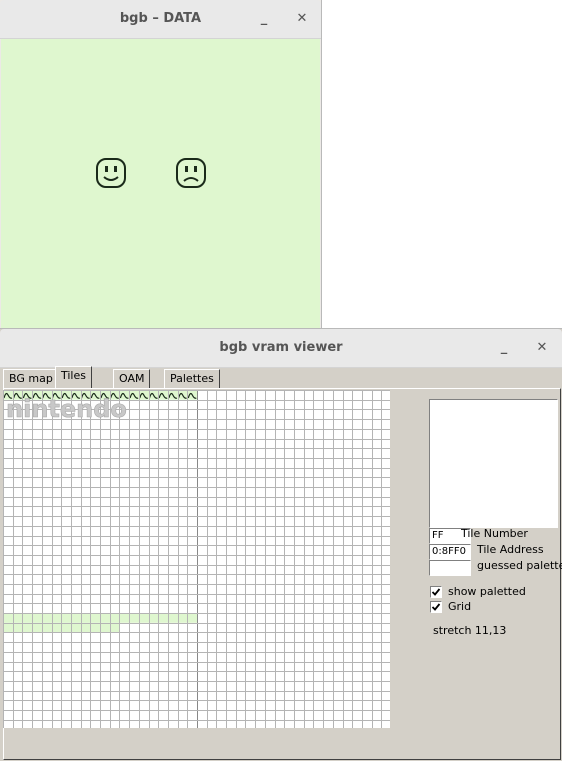 Image resolution: width=562 pixels, height=761 pixels. What do you see at coordinates (192, 378) in the screenshot?
I see `tab-palettes: Palettes` at bounding box center [192, 378].